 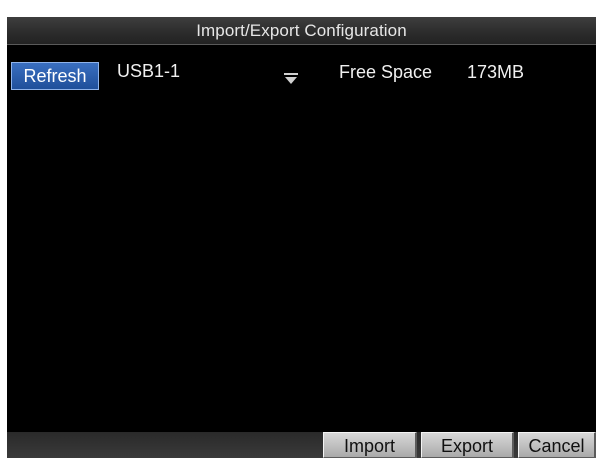 I want to click on dialog-title: Import/Export Configuration, so click(x=301, y=30).